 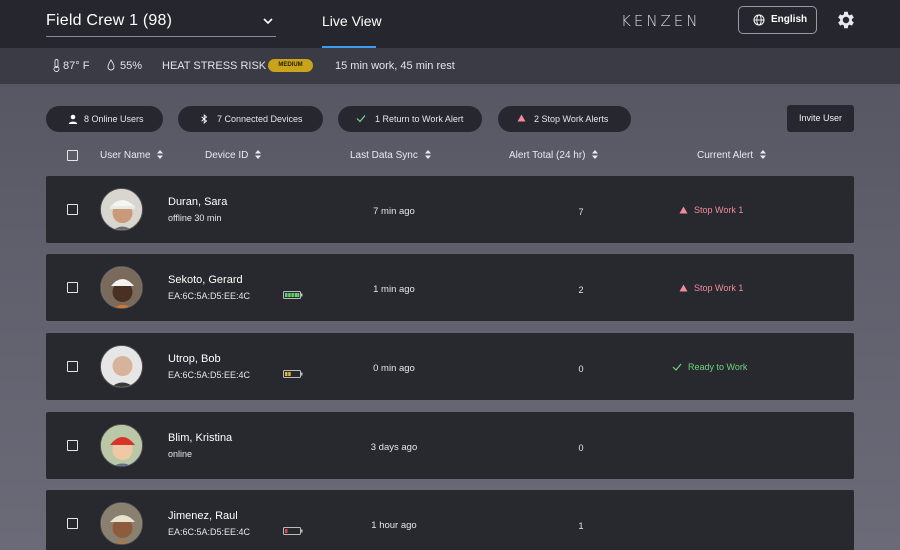 What do you see at coordinates (581, 212) in the screenshot?
I see `alert-total: 7` at bounding box center [581, 212].